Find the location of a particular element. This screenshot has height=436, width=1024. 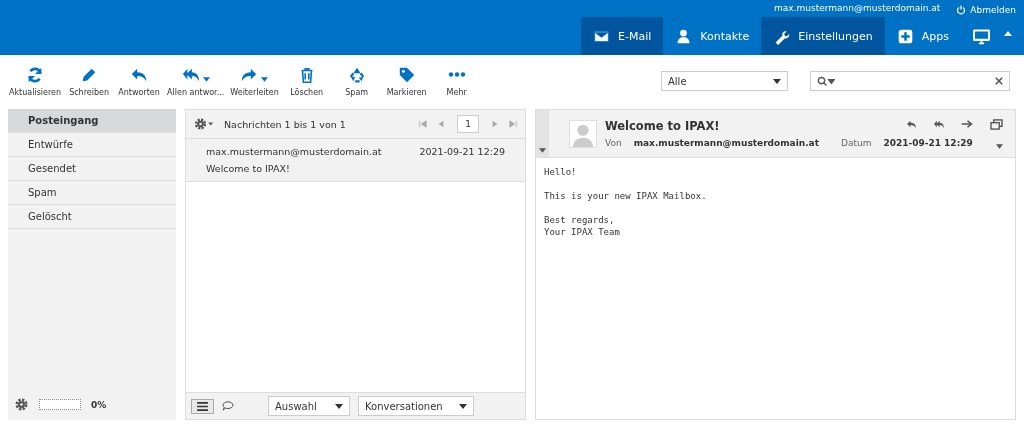

search-icon is located at coordinates (826, 81).